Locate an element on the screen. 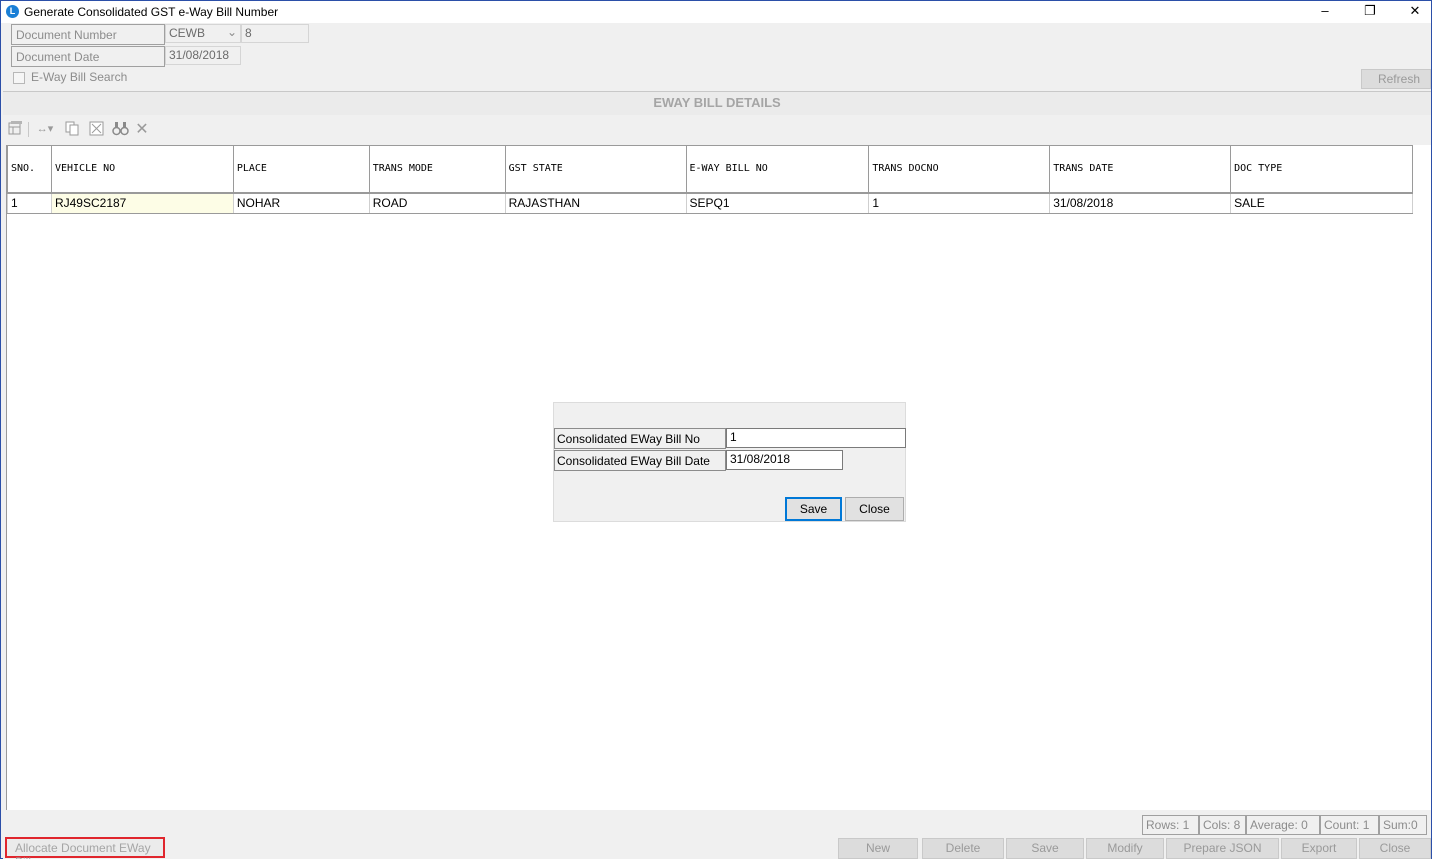  cell-place: NOHAR is located at coordinates (301, 203).